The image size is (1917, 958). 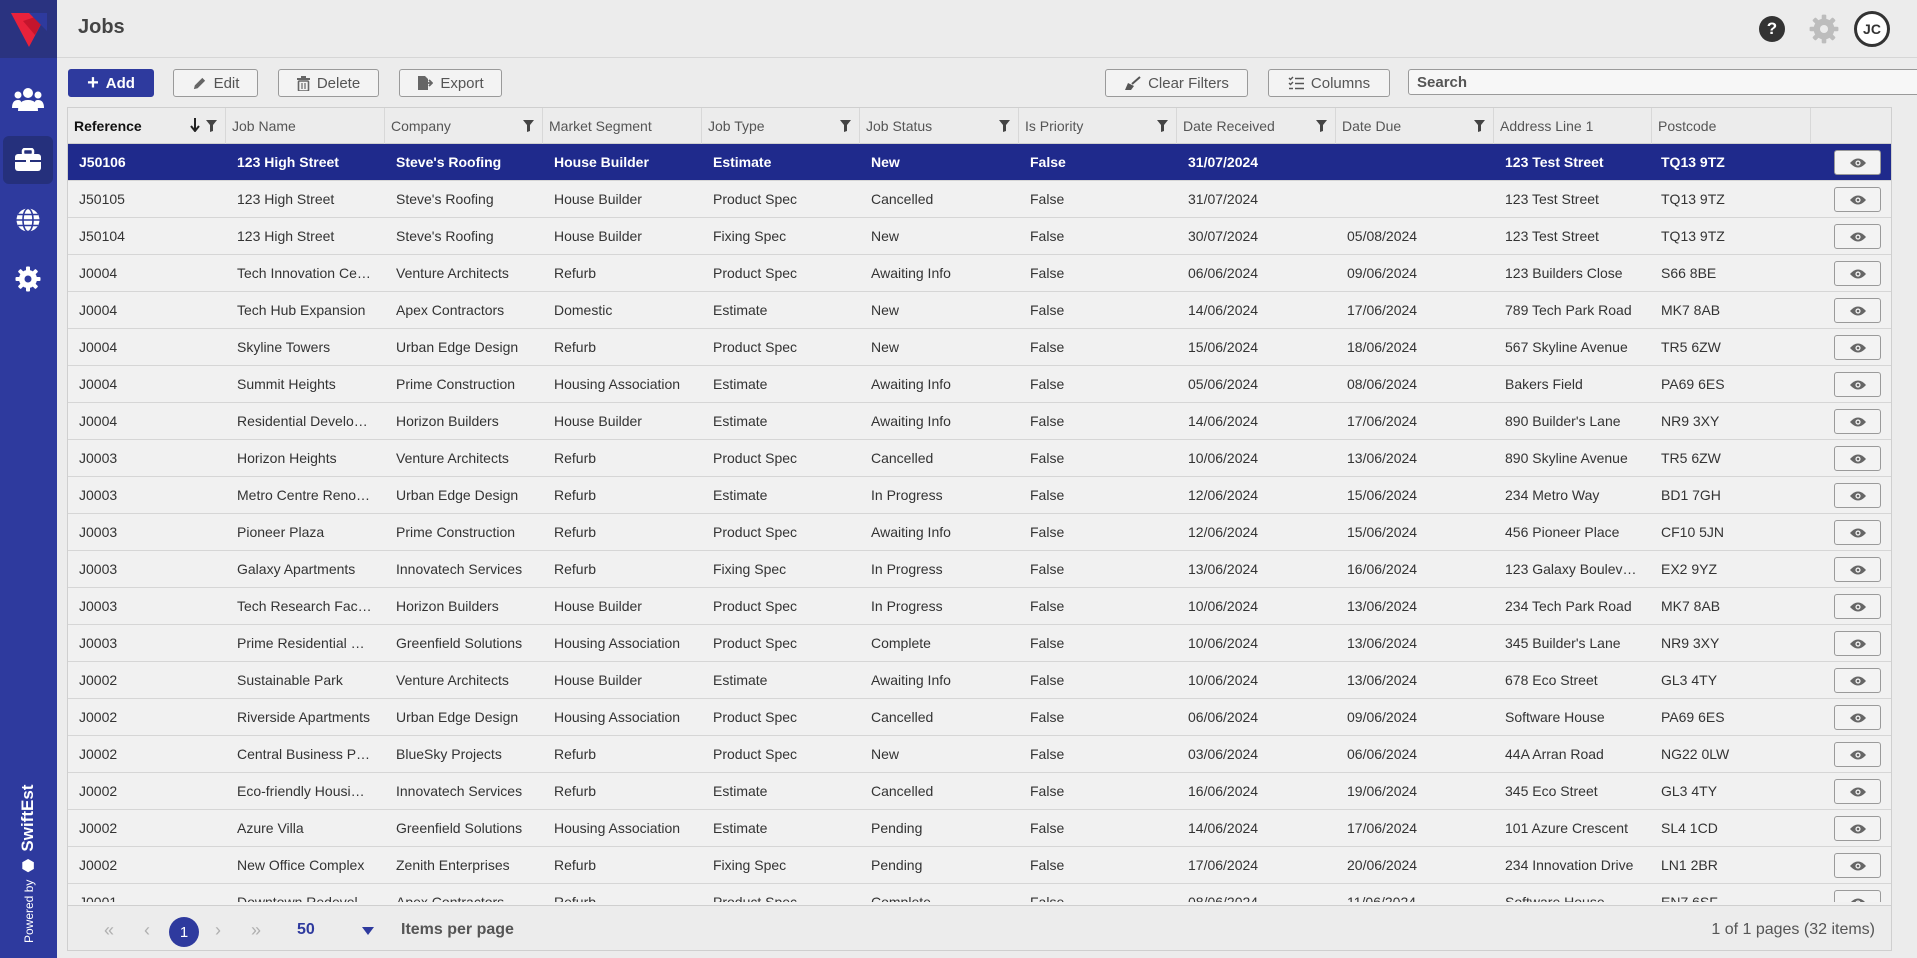 I want to click on delete-button: Delete, so click(x=328, y=83).